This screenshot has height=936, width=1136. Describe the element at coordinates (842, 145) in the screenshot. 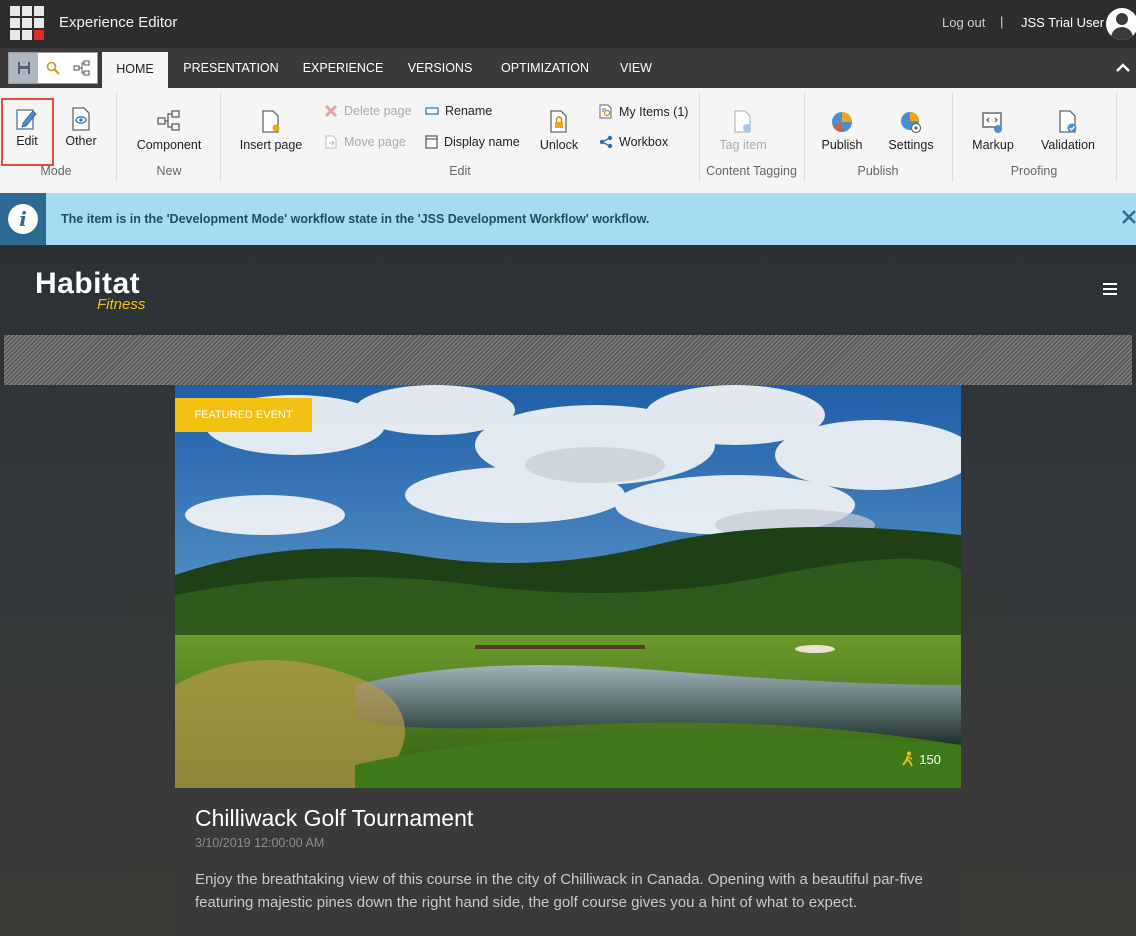

I see `publish-label: Publish` at that location.